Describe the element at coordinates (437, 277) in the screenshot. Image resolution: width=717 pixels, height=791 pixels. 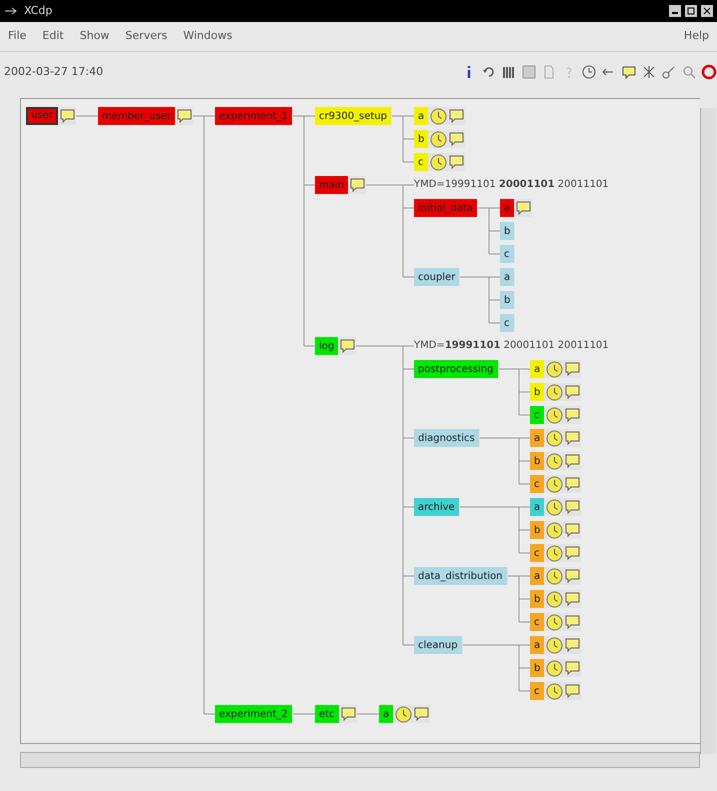
I see `node-label: coupler` at that location.